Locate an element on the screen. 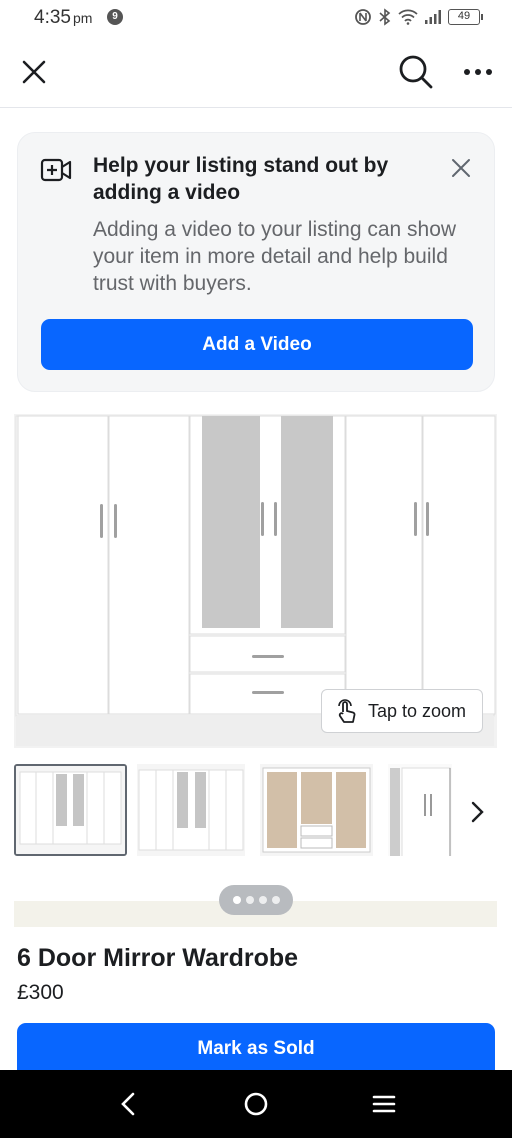 This screenshot has height=1138, width=512. notification-badge: 9 is located at coordinates (115, 17).